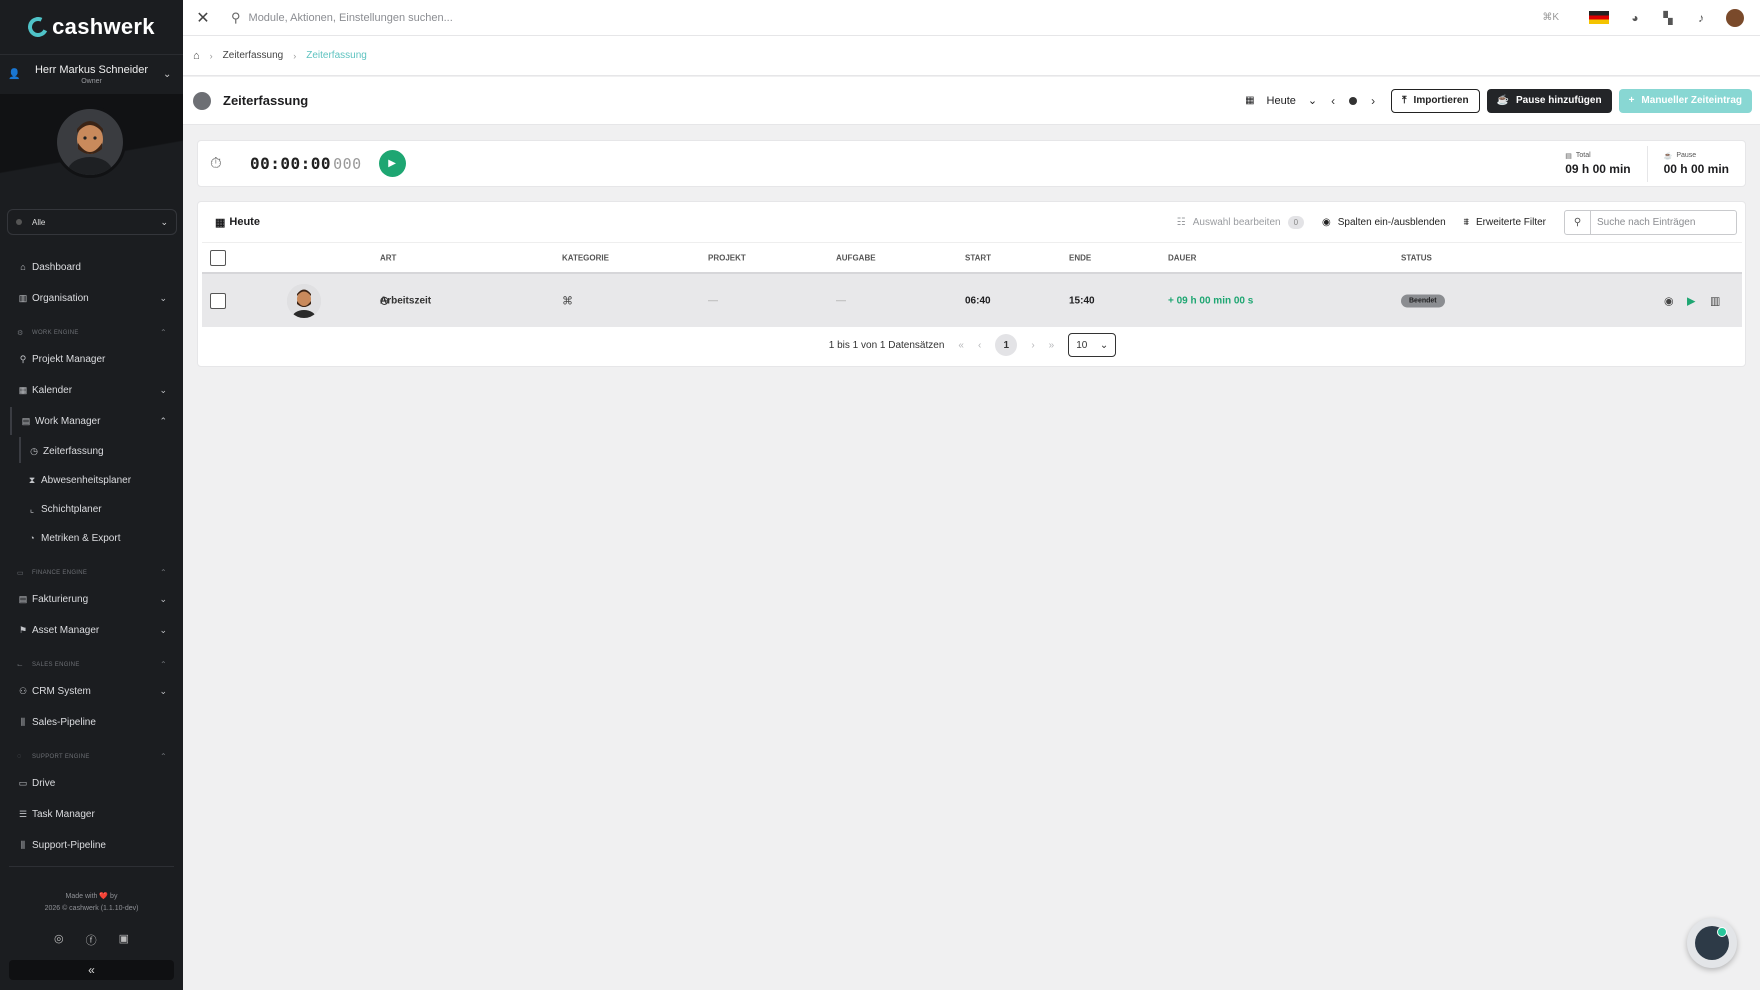 Image resolution: width=1760 pixels, height=990 pixels. I want to click on breadcrumb-item: Zeiterfassung, so click(253, 55).